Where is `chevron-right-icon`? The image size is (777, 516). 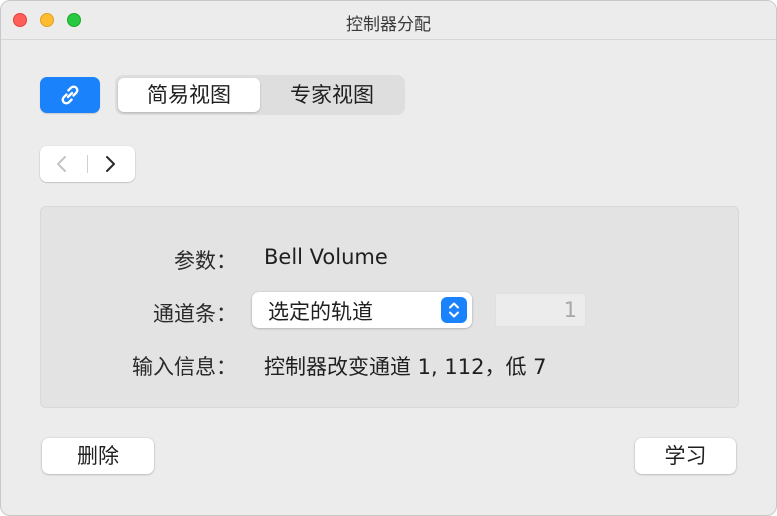
chevron-right-icon is located at coordinates (110, 164).